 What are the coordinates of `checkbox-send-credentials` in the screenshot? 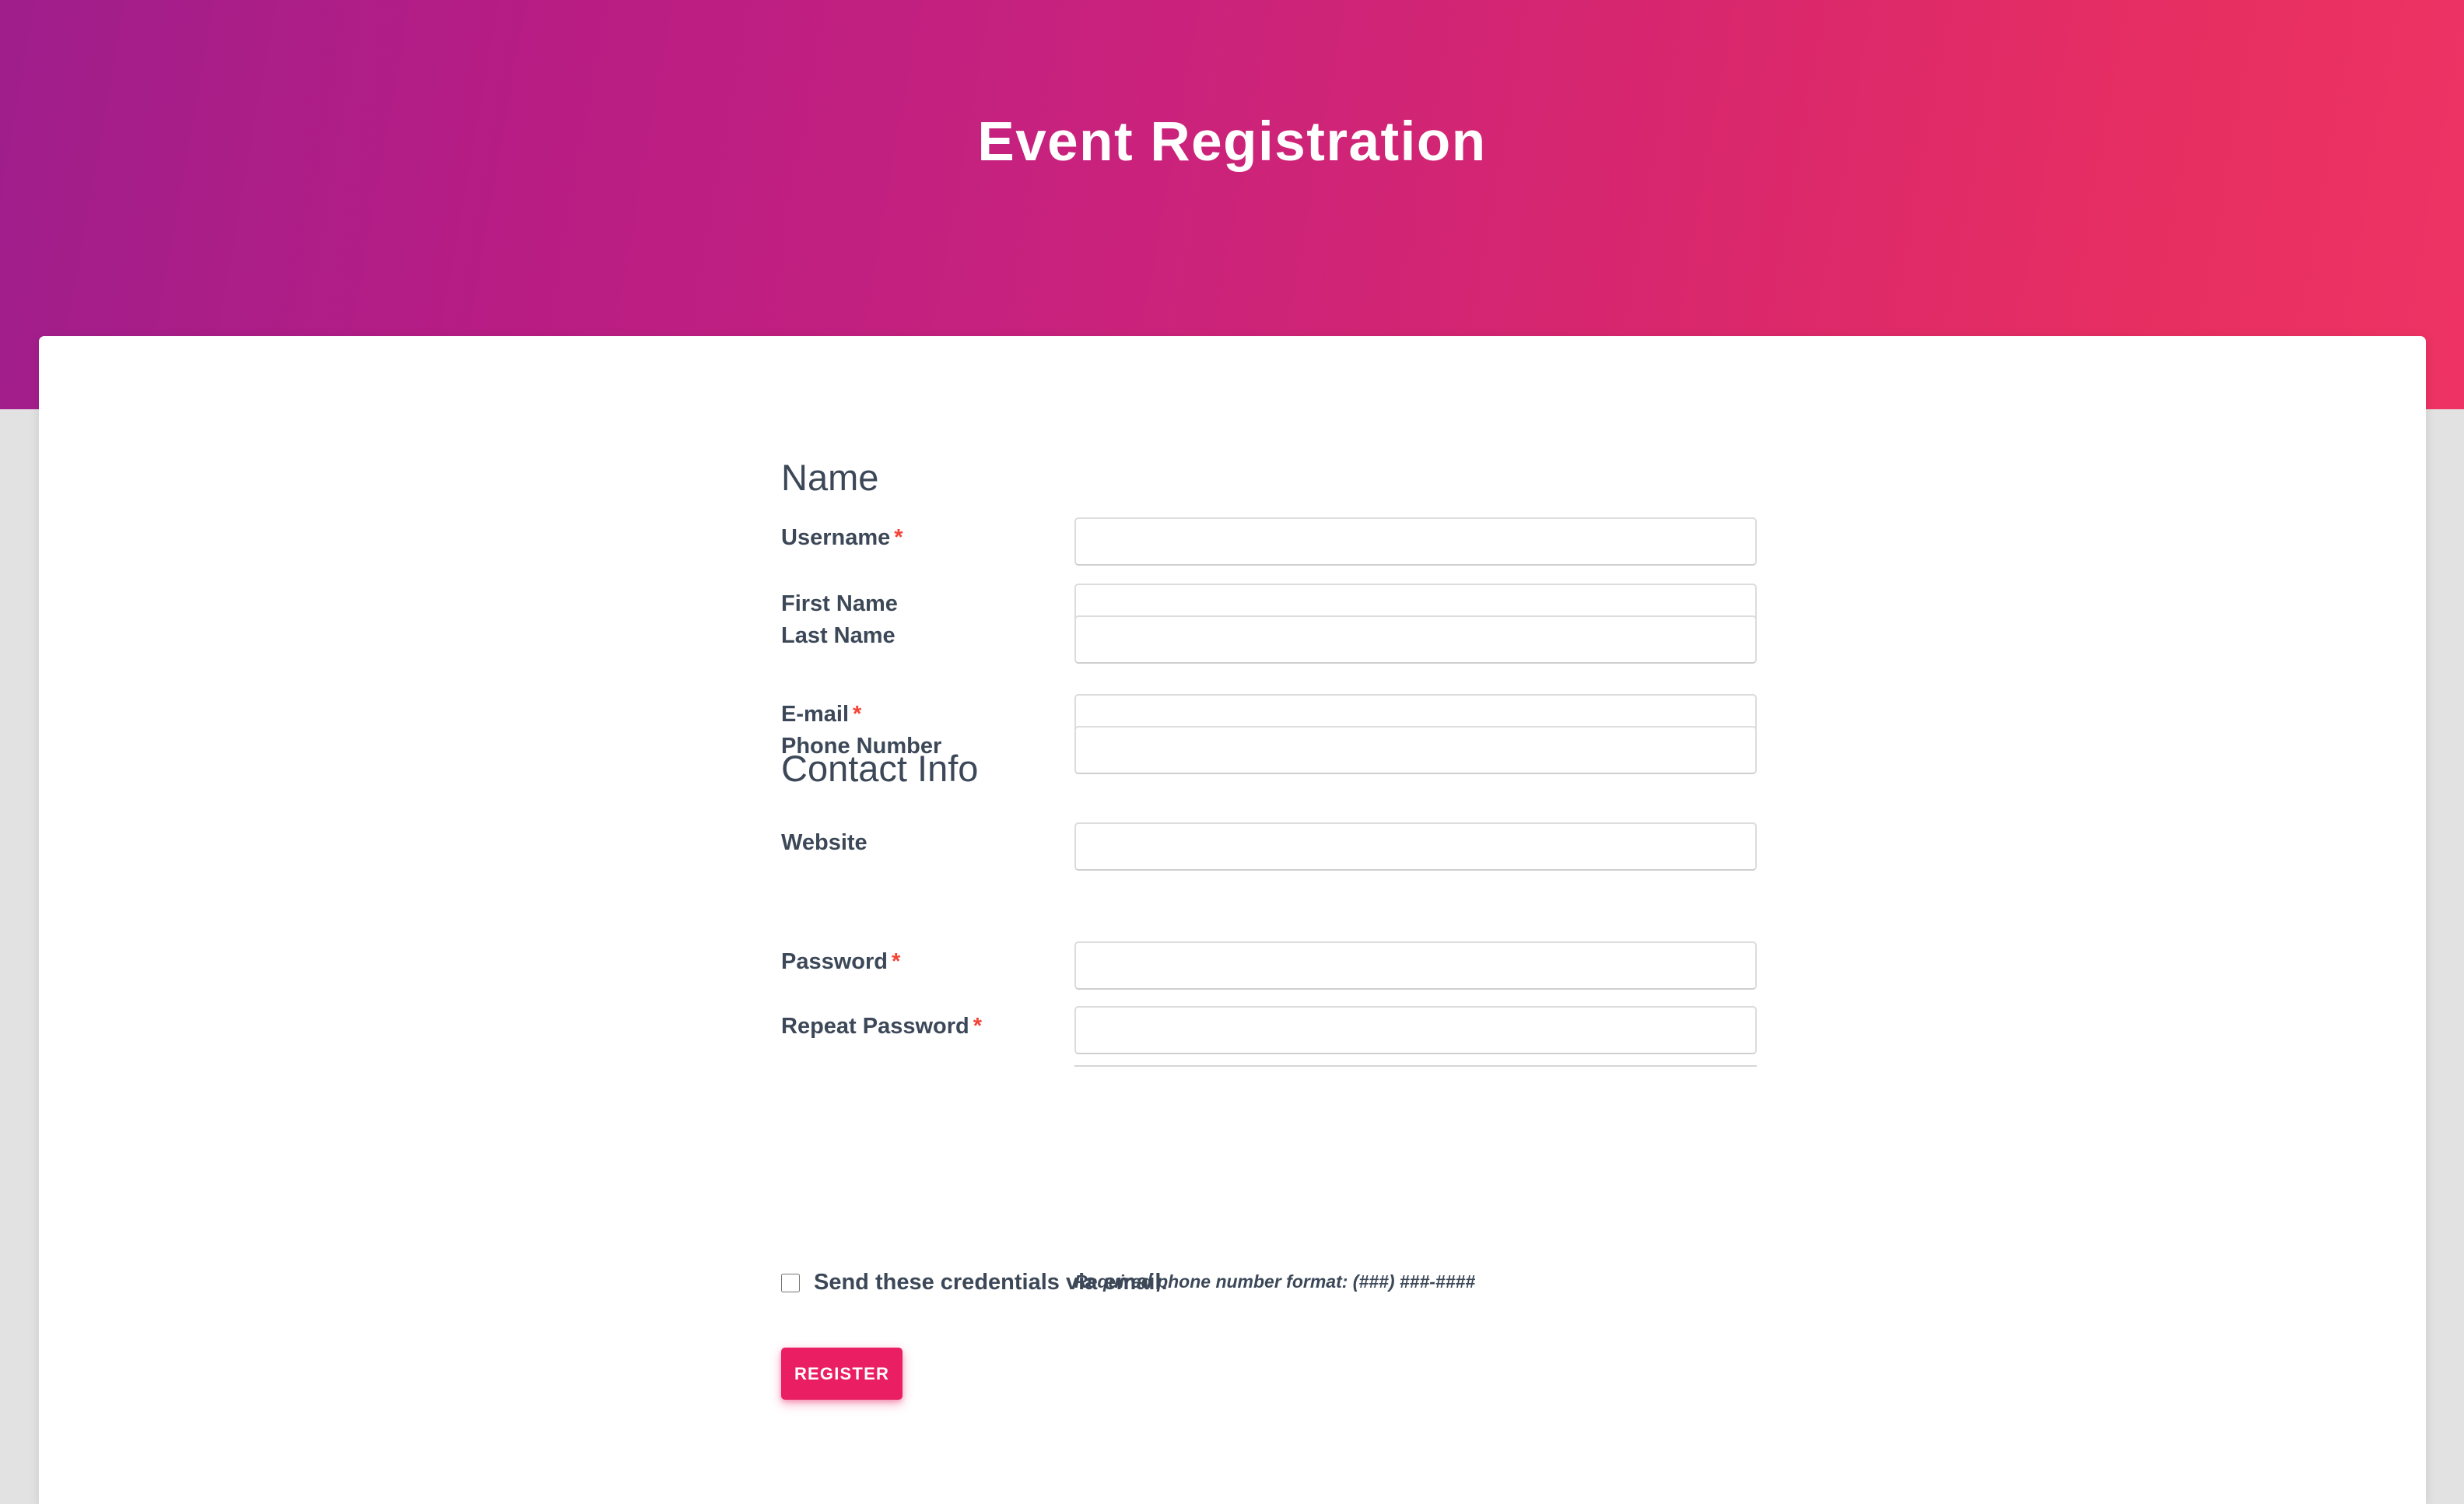 It's located at (790, 1282).